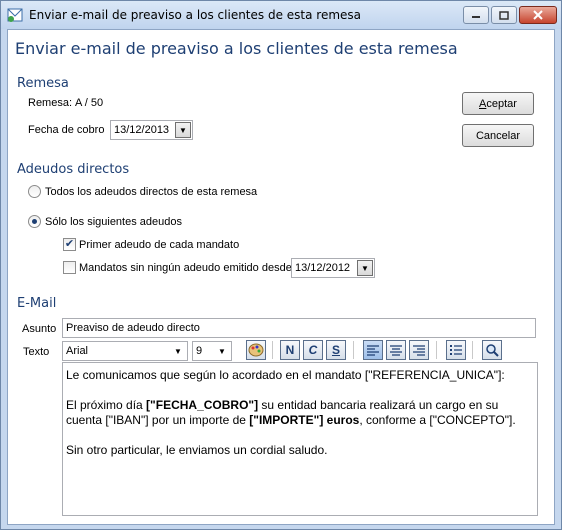  Describe the element at coordinates (501, 103) in the screenshot. I see `accept-label: ceptar` at that location.